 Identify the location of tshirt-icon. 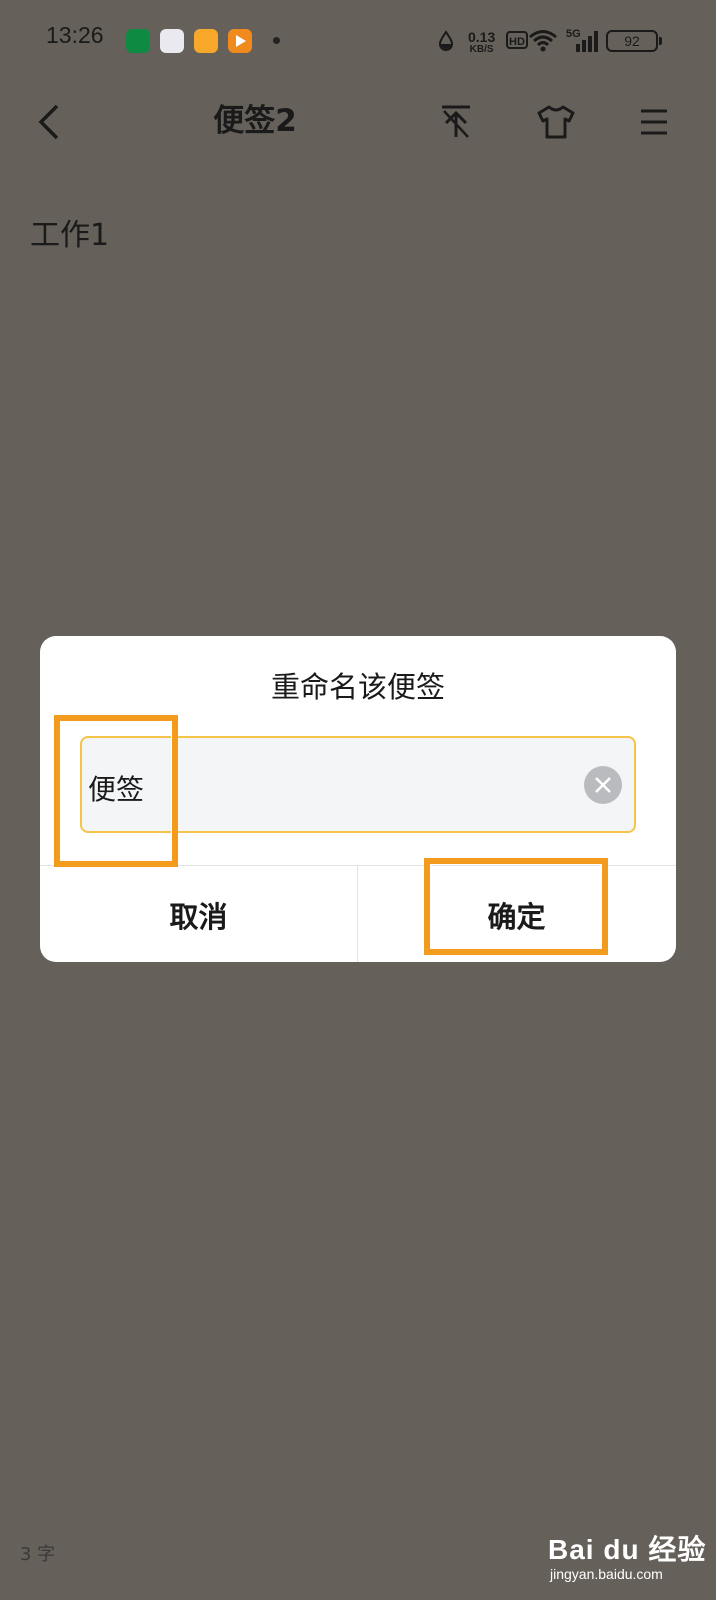
(556, 122).